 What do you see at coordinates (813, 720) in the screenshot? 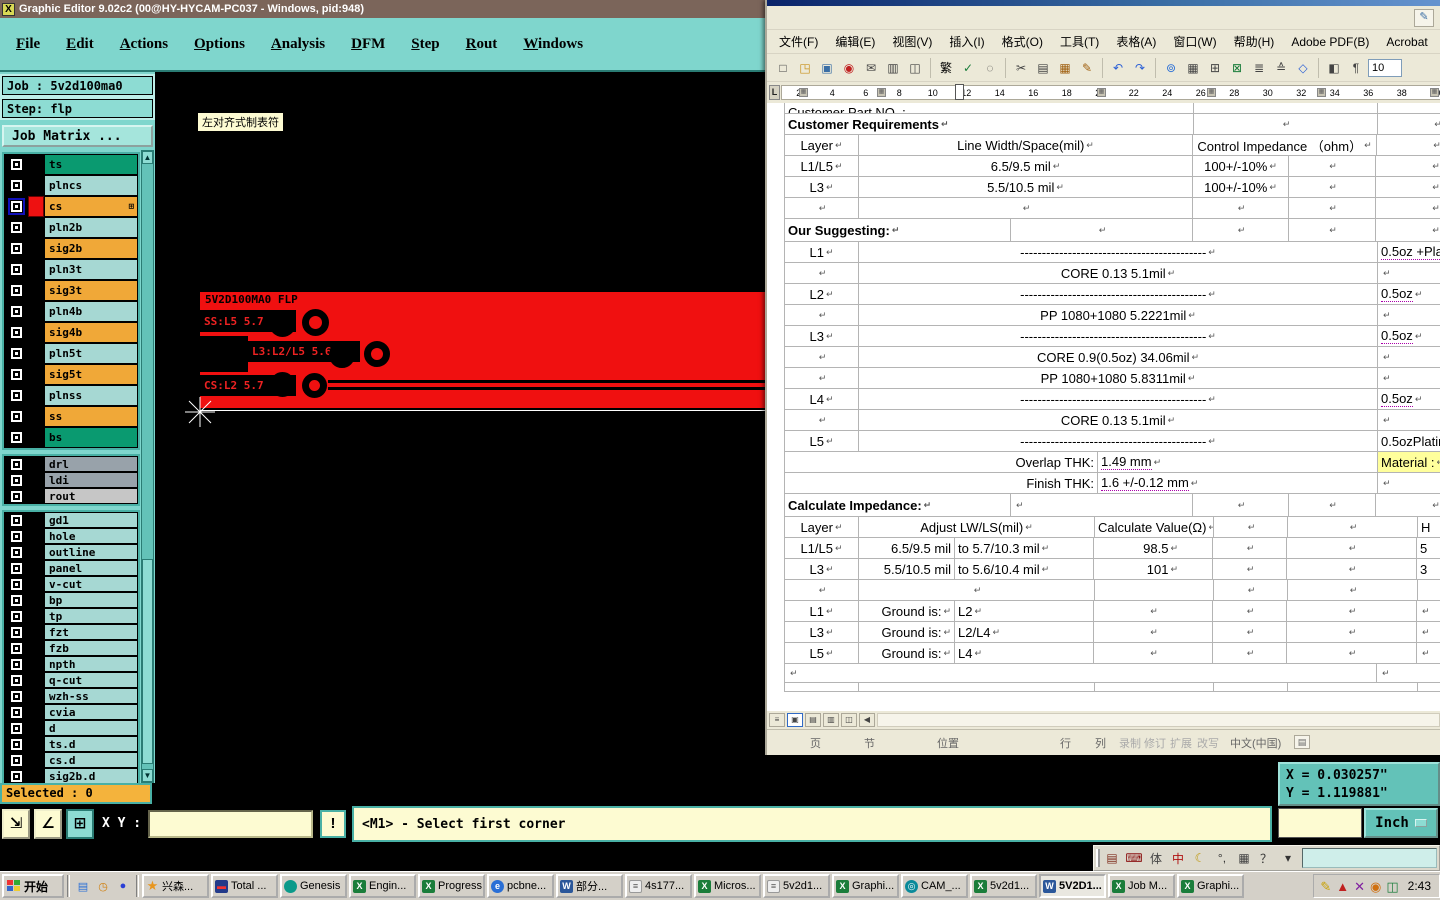
I see `view-button-2: ▤` at bounding box center [813, 720].